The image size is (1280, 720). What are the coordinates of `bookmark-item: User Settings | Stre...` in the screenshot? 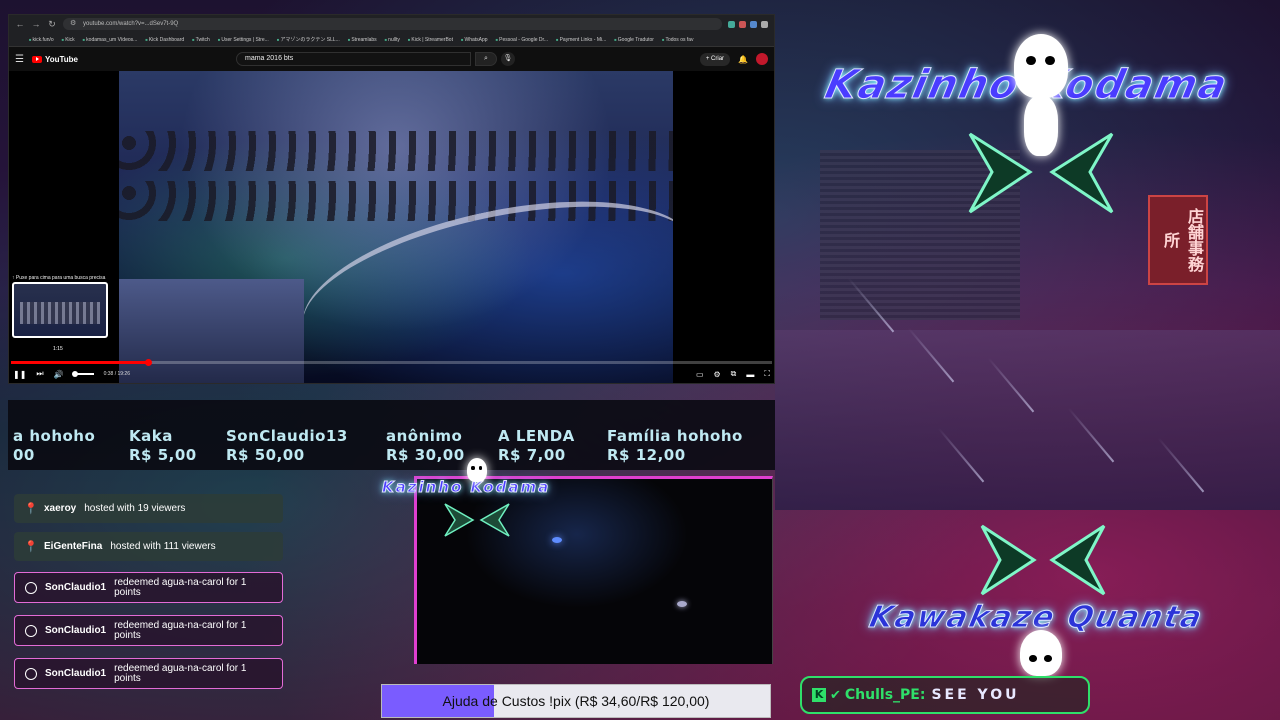 It's located at (243, 40).